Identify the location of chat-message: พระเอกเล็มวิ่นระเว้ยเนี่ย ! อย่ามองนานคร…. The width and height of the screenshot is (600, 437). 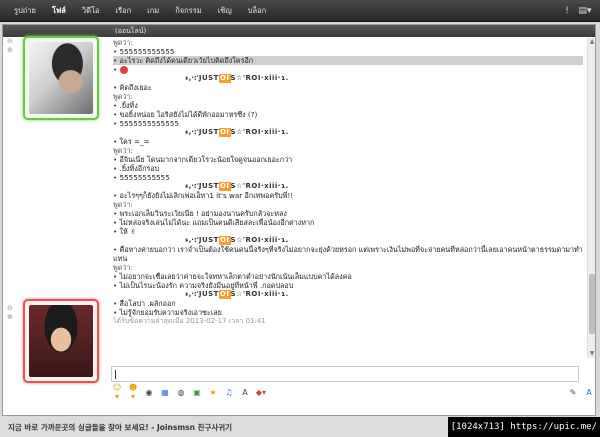
(348, 213).